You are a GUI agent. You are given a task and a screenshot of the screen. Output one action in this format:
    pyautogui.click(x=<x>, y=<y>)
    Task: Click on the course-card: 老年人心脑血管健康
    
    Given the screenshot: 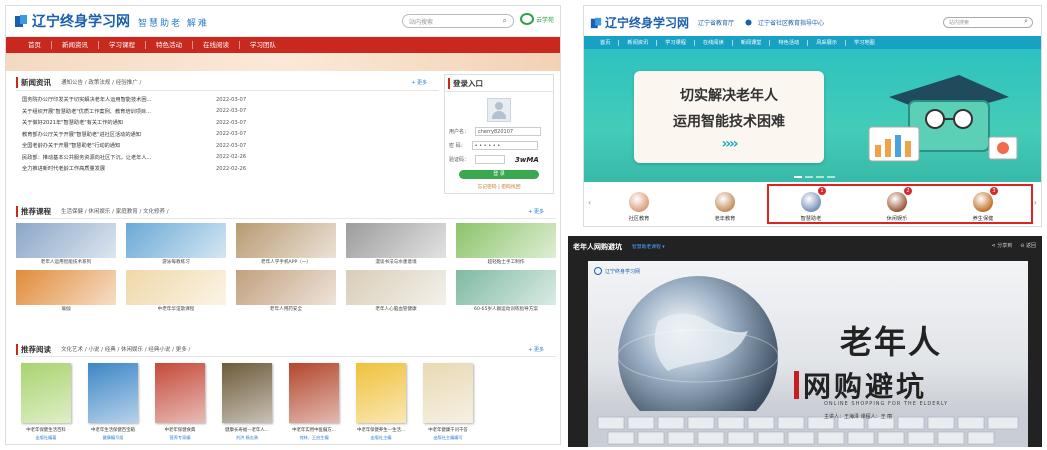 What is the action you would take?
    pyautogui.click(x=396, y=291)
    